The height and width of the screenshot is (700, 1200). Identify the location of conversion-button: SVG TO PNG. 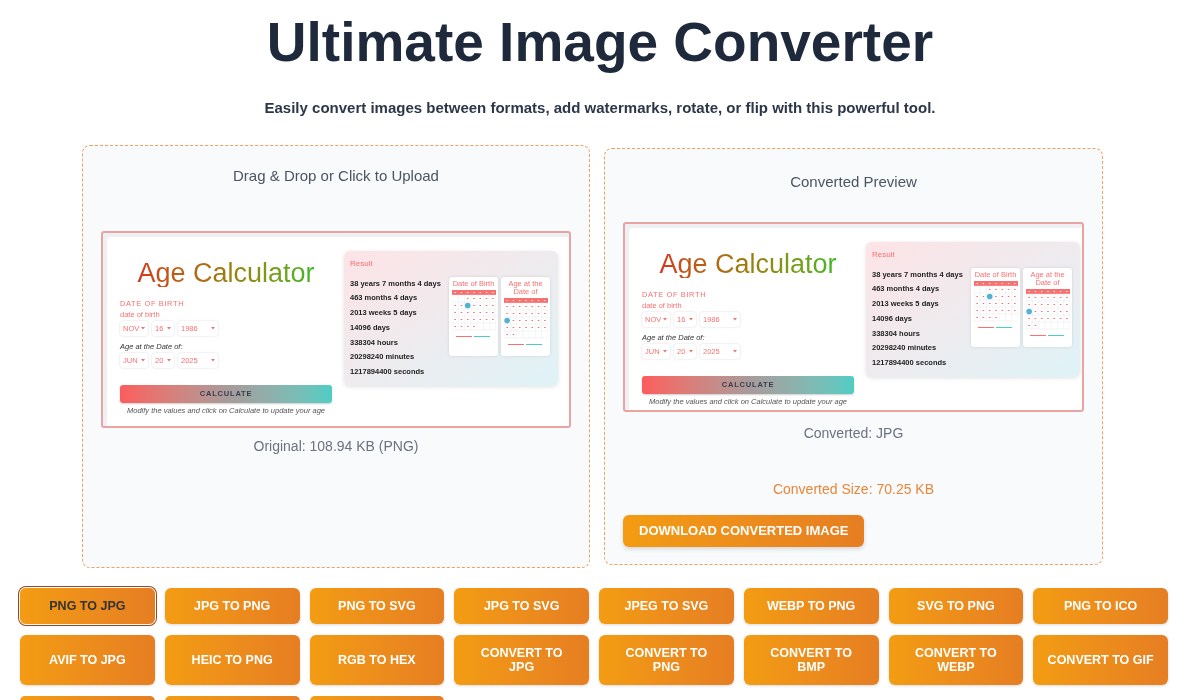
(956, 606).